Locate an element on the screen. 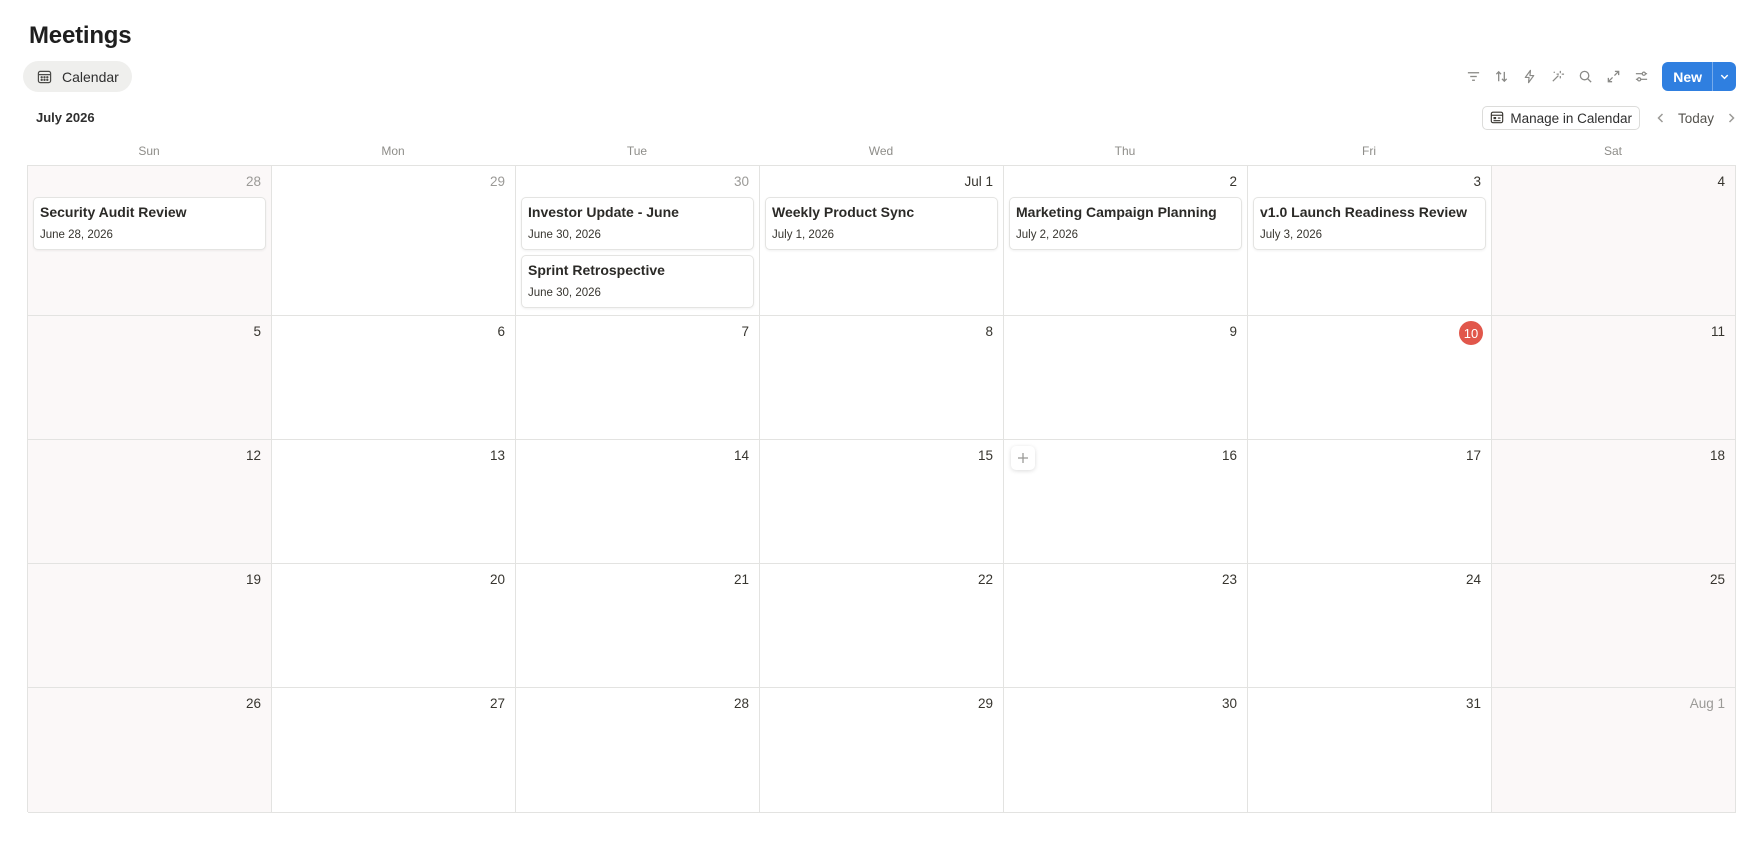  day-cell: 24 is located at coordinates (1370, 626).